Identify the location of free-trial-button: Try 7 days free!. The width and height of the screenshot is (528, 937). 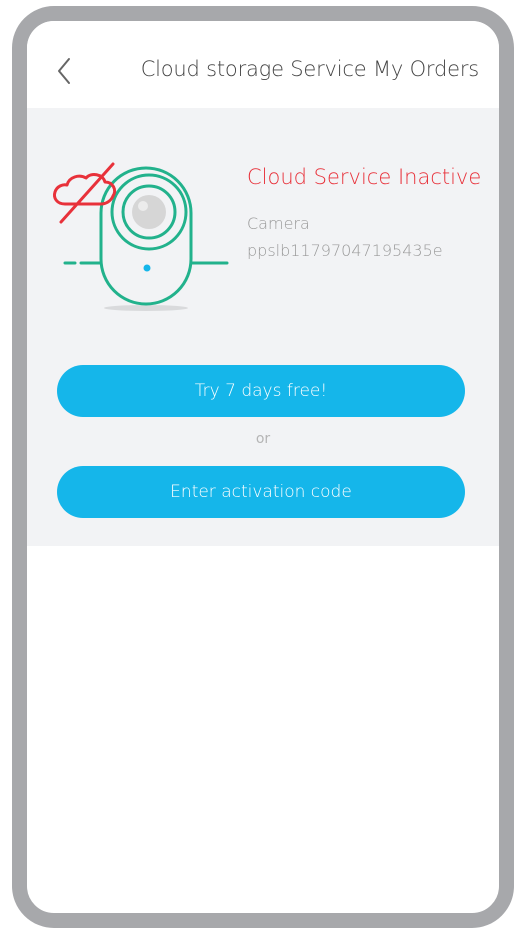
(261, 391).